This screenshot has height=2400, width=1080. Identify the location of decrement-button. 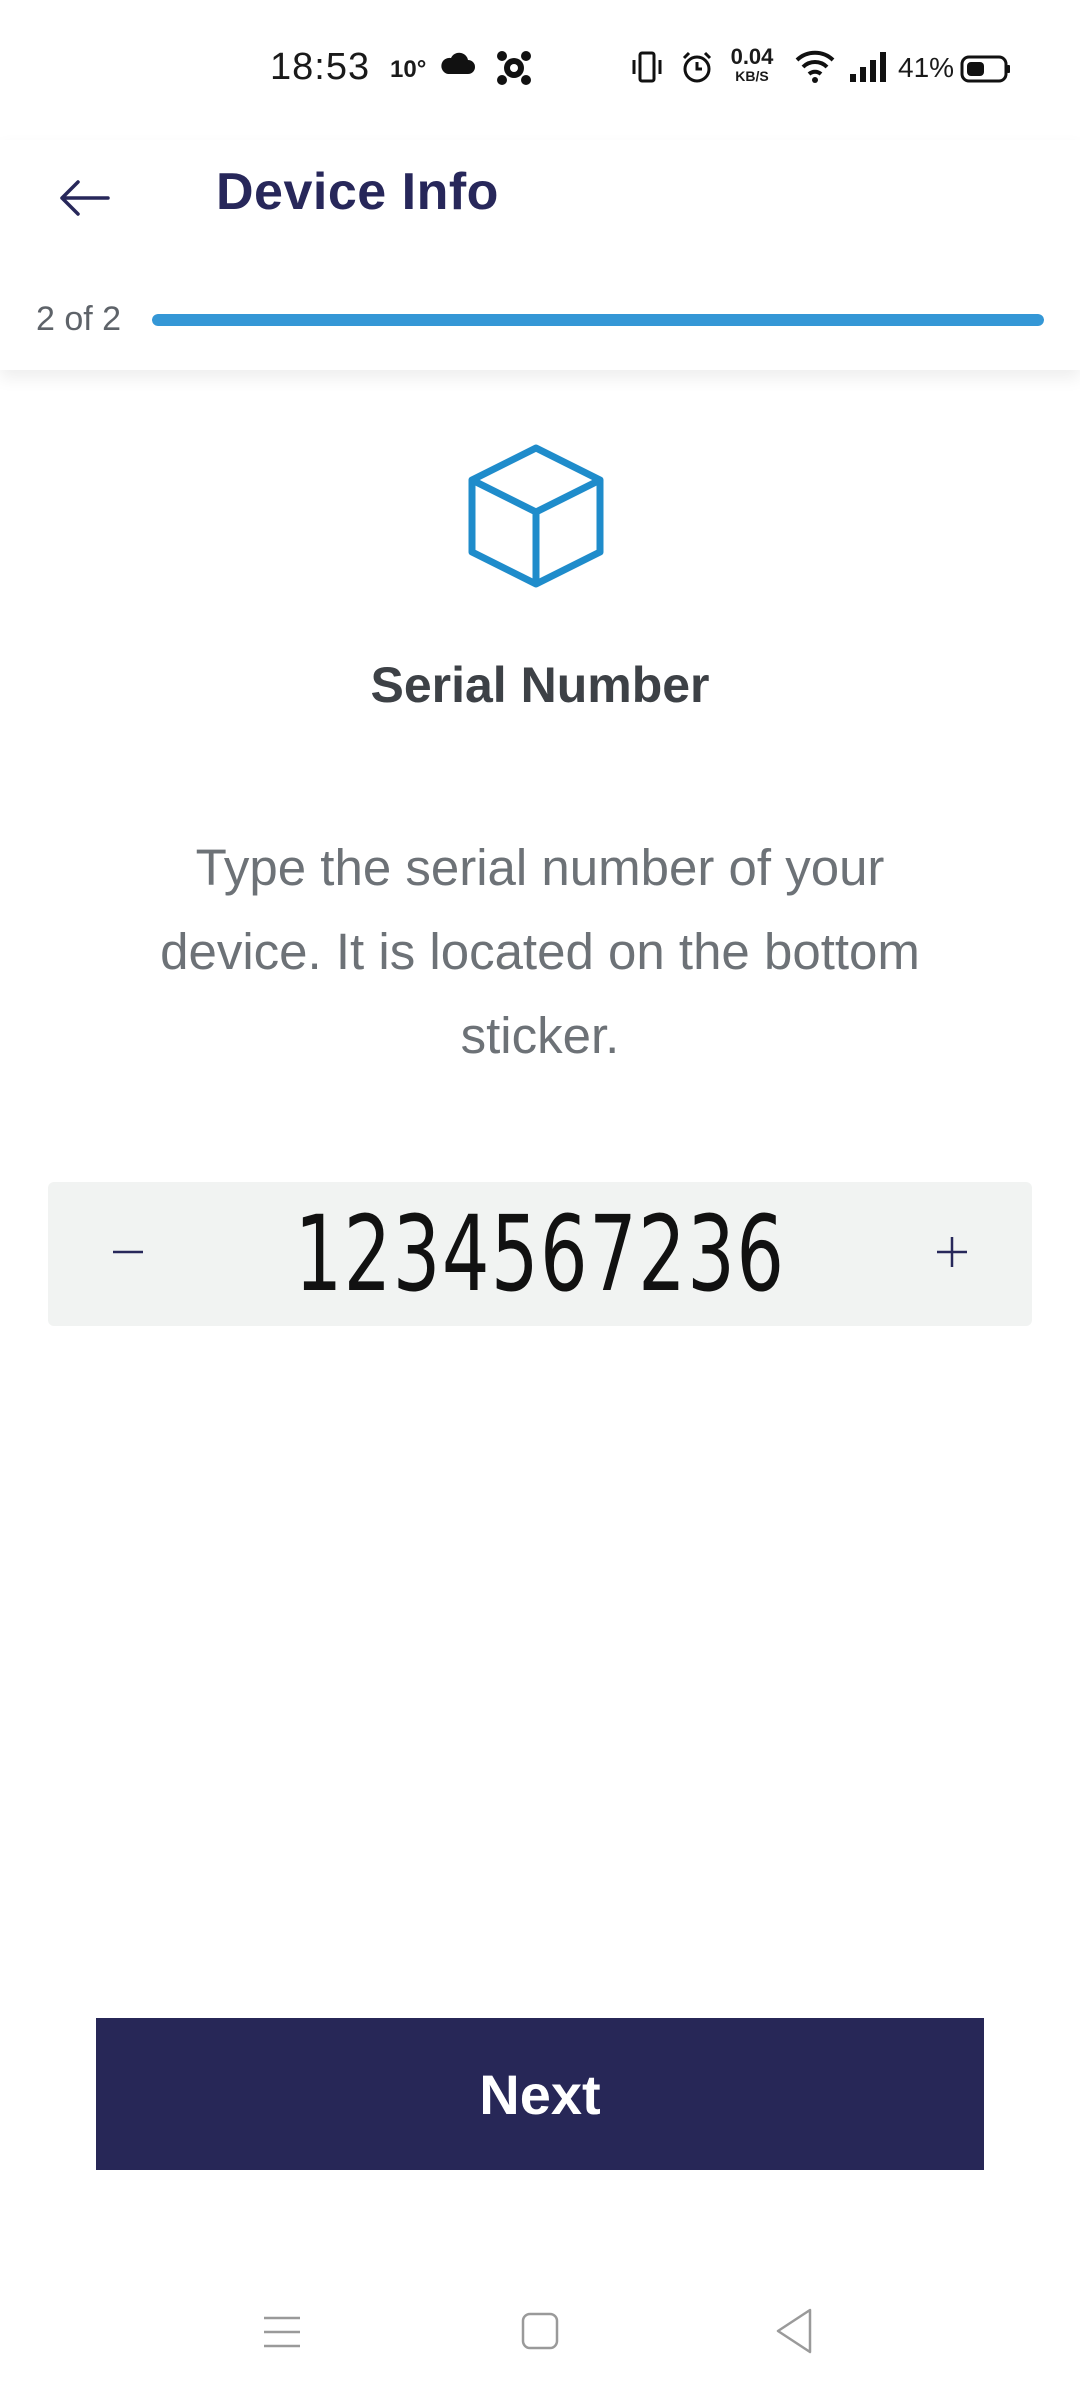
(128, 1254).